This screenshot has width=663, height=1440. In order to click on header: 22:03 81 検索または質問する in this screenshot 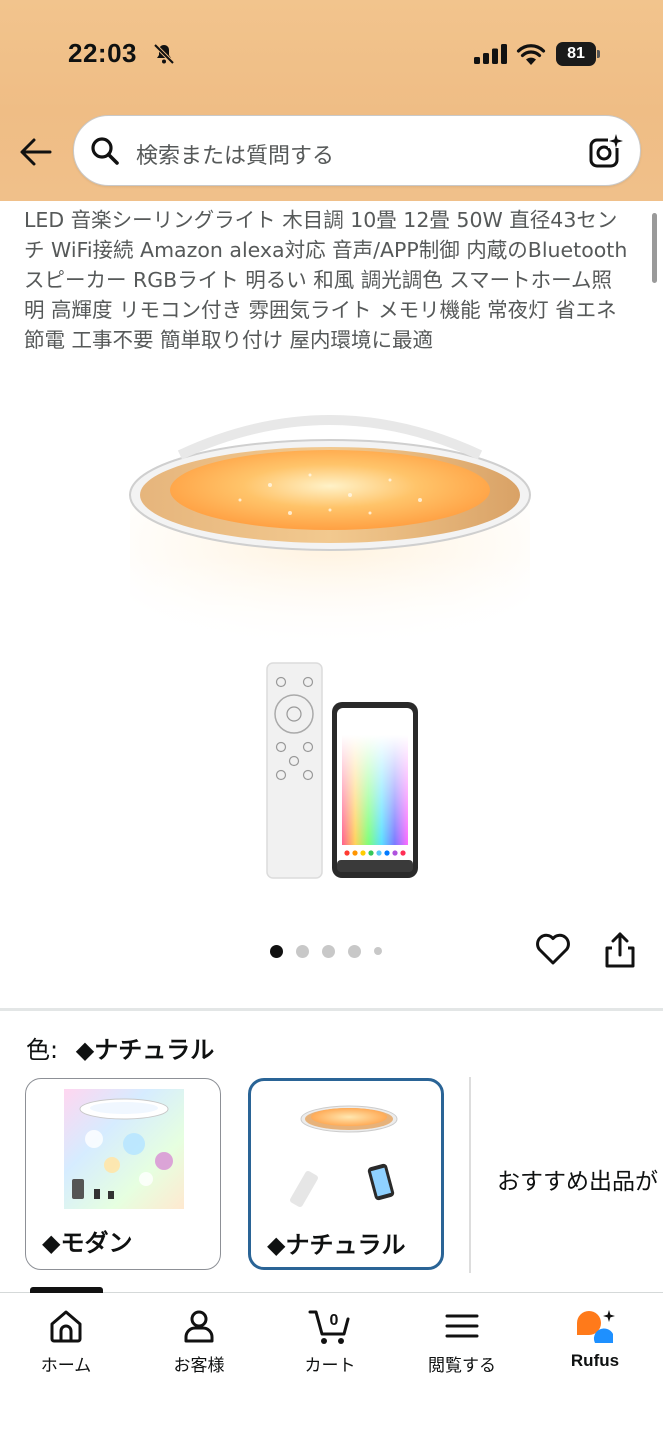, I will do `click(331, 100)`.